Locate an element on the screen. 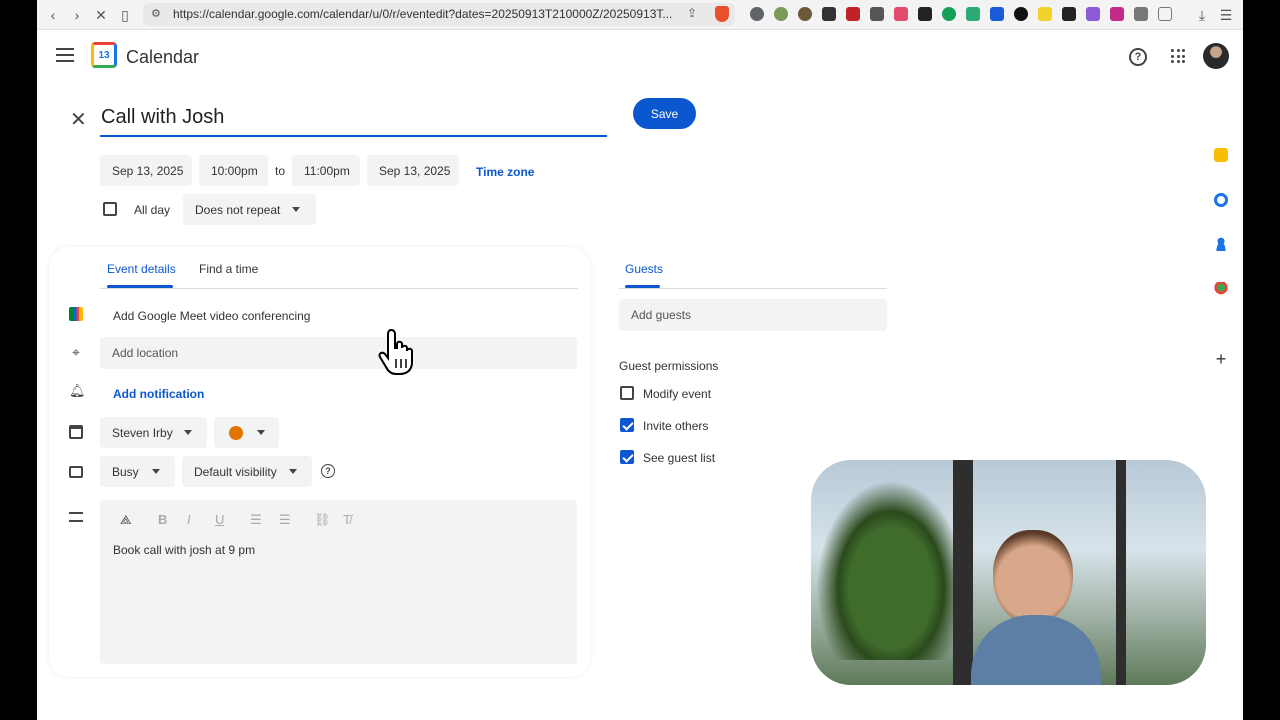 This screenshot has height=720, width=1280. event-color-dropdown is located at coordinates (246, 432).